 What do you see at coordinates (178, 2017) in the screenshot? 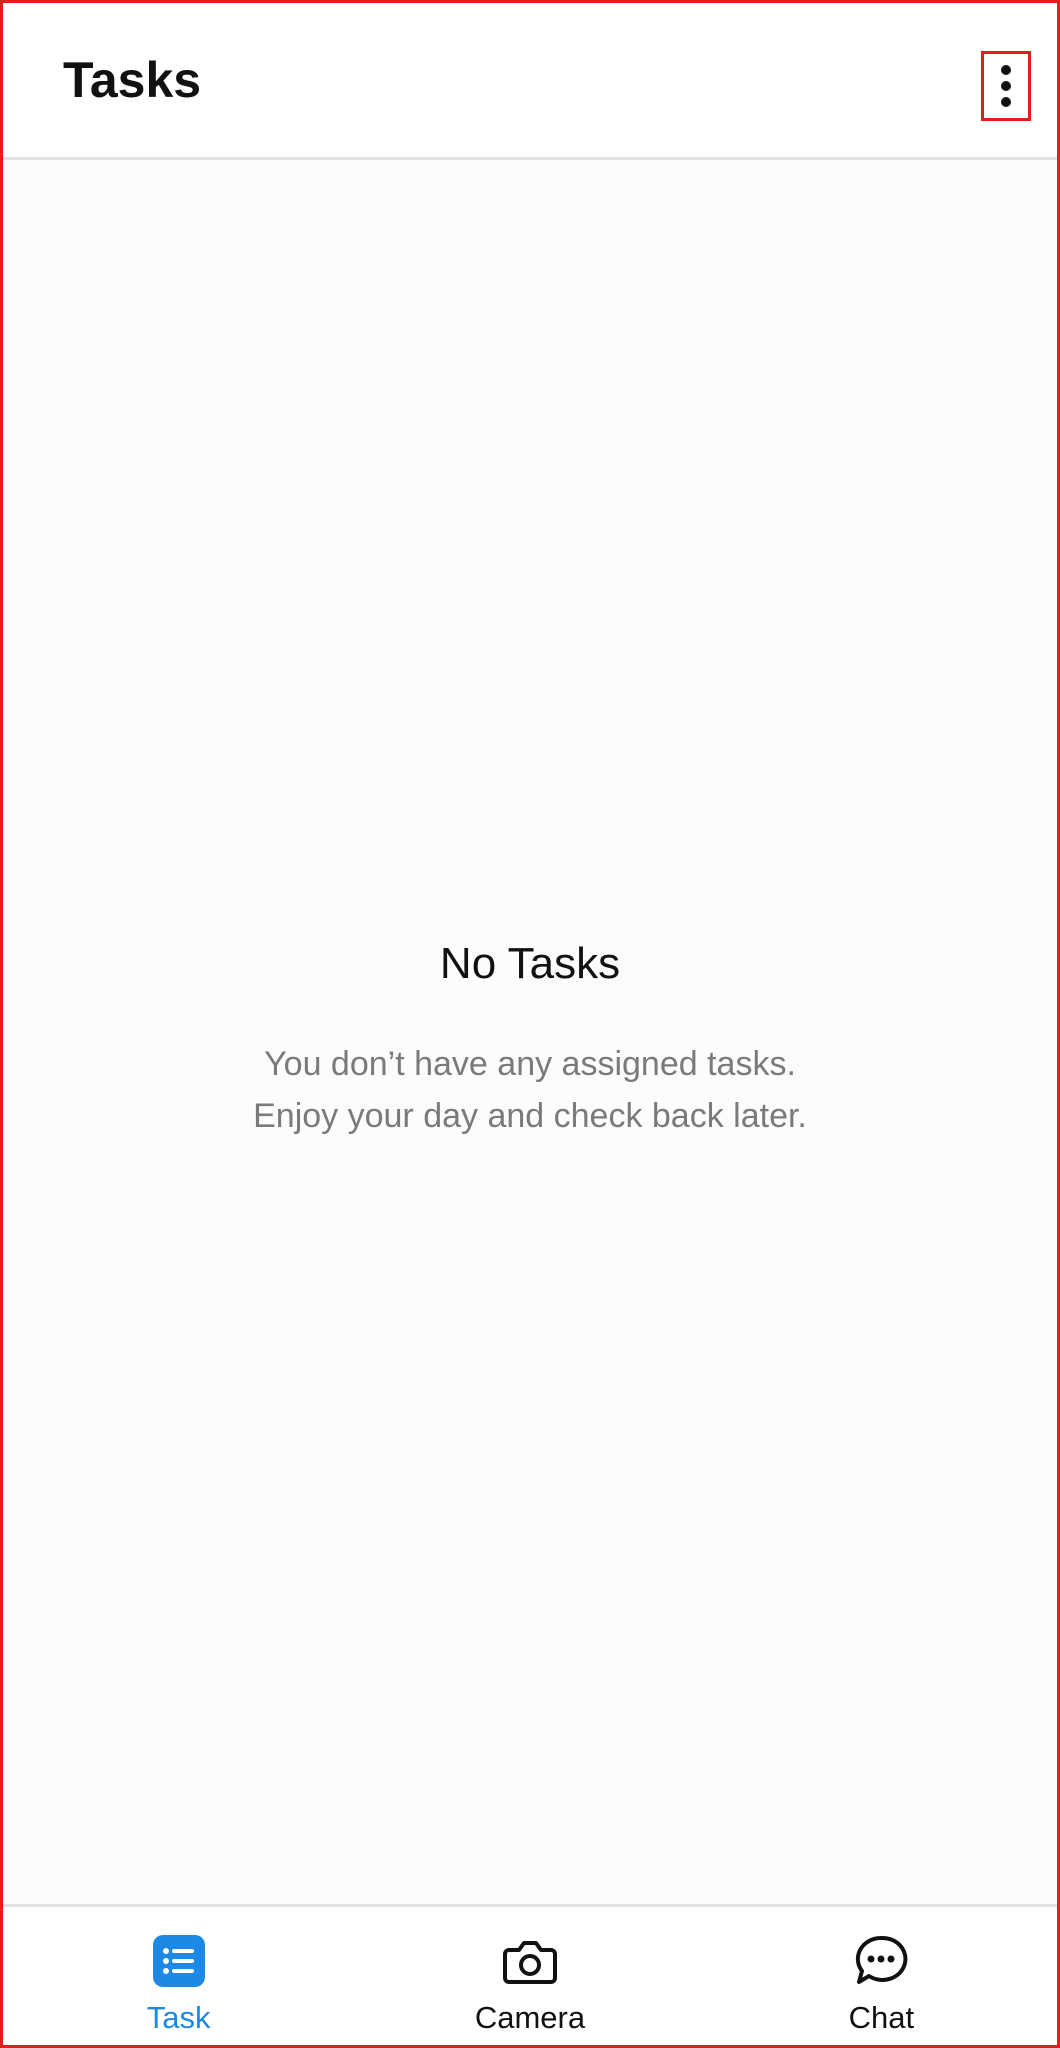
I see `nav-label-task: Task` at bounding box center [178, 2017].